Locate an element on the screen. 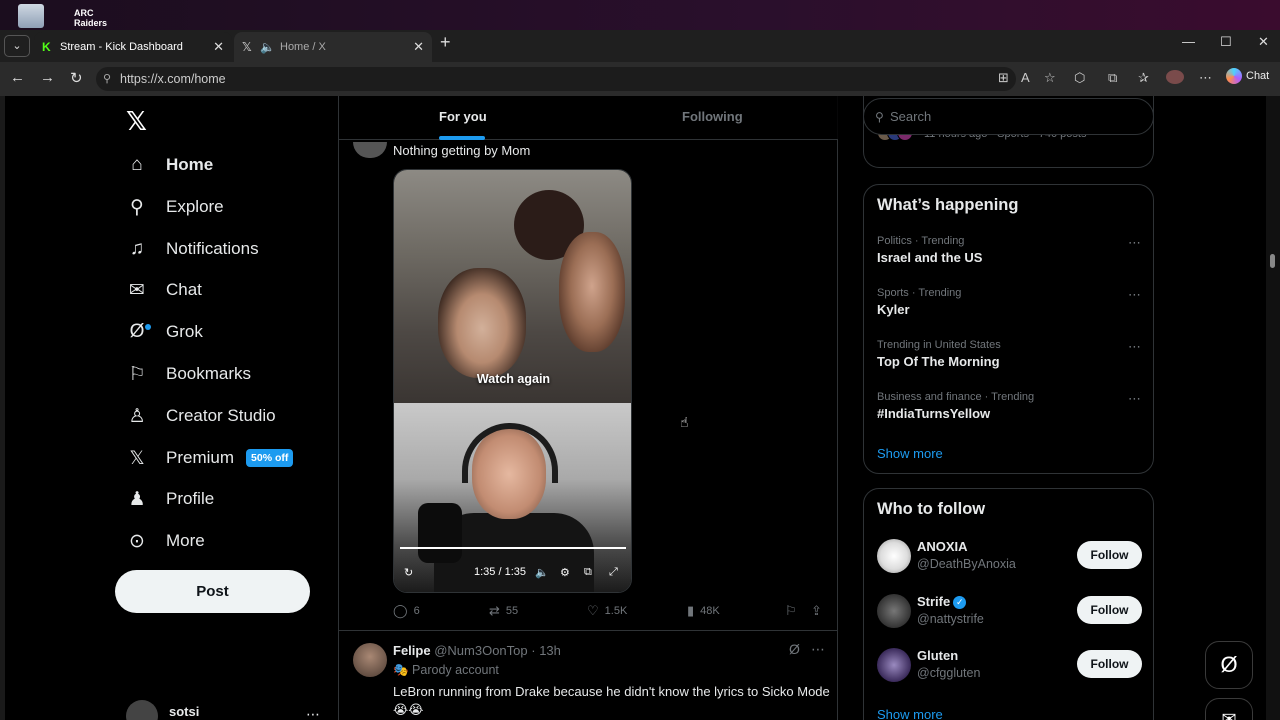  speaker-icon: 🔈 is located at coordinates (267, 47).